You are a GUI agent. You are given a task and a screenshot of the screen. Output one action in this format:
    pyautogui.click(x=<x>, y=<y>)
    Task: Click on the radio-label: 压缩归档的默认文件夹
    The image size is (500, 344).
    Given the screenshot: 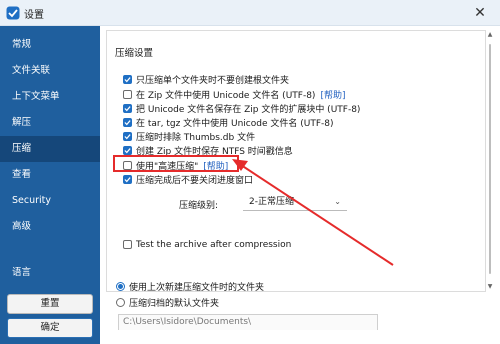 What is the action you would take?
    pyautogui.click(x=174, y=304)
    